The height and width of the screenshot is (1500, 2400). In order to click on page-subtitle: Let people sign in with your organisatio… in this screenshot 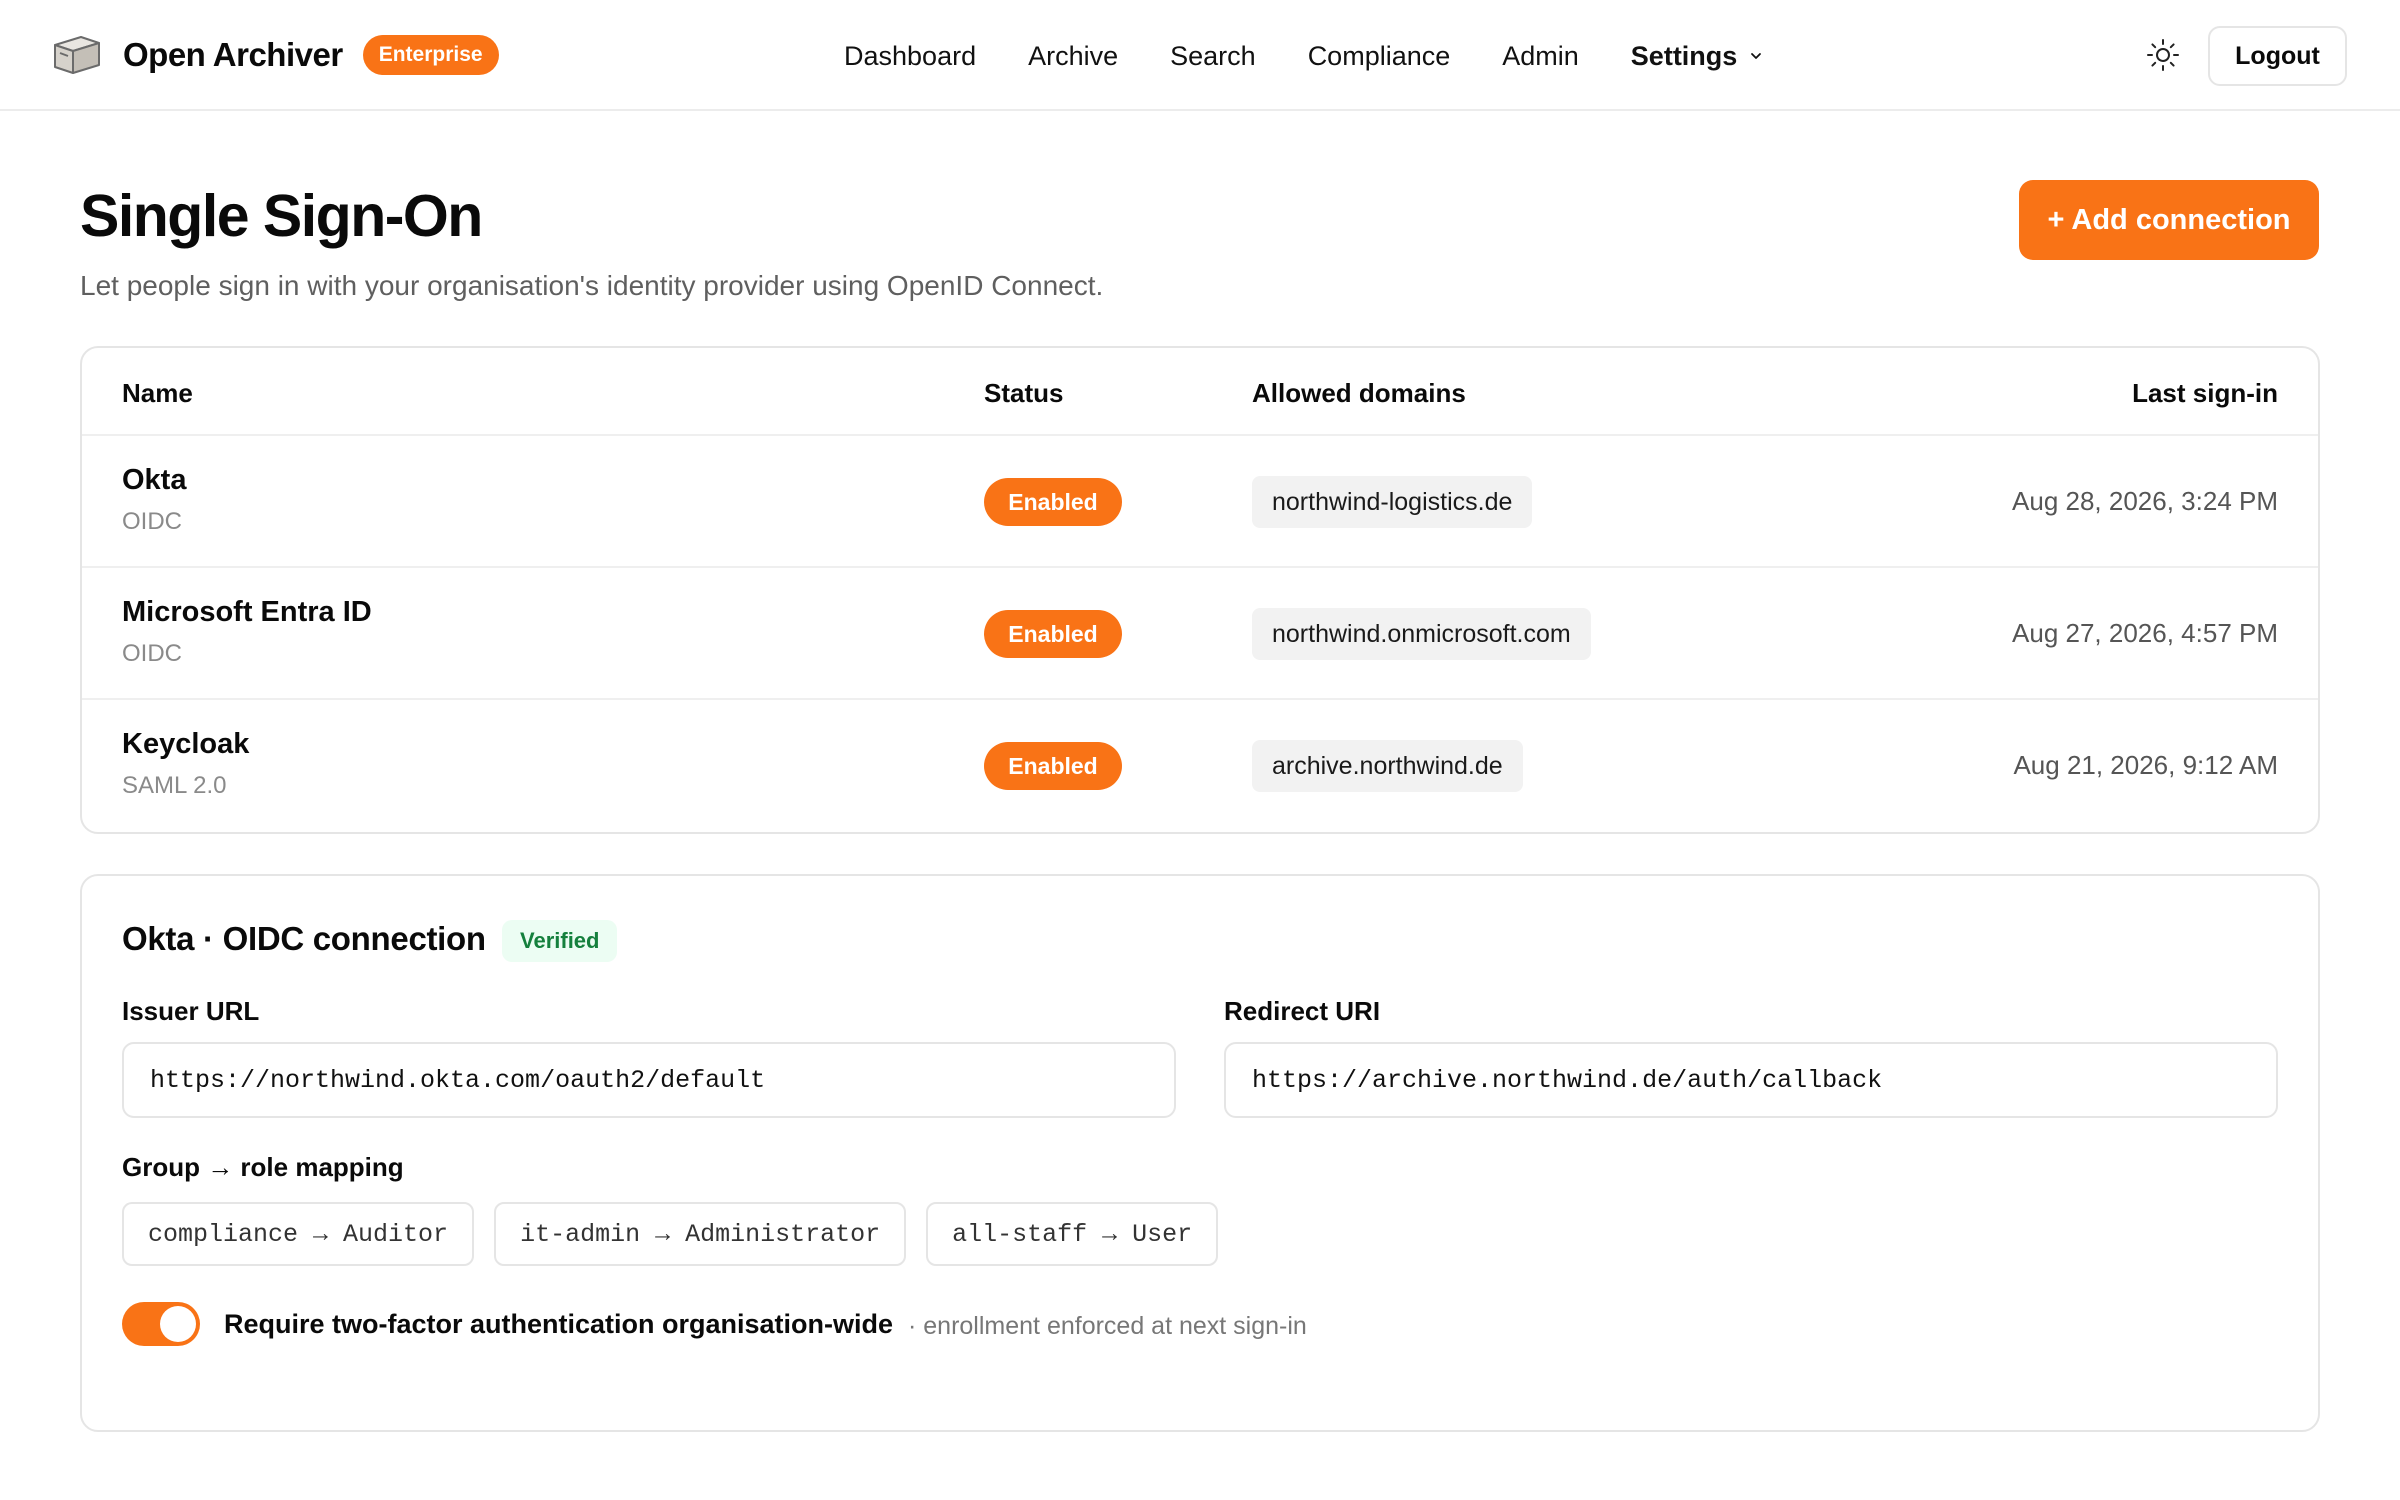, I will do `click(592, 285)`.